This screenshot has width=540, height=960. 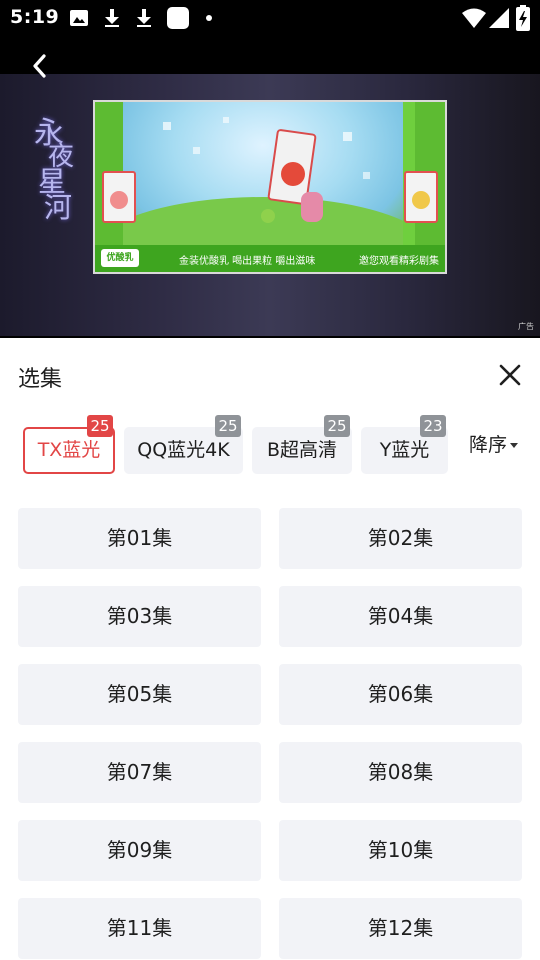 I want to click on ad-product-right, so click(x=421, y=197).